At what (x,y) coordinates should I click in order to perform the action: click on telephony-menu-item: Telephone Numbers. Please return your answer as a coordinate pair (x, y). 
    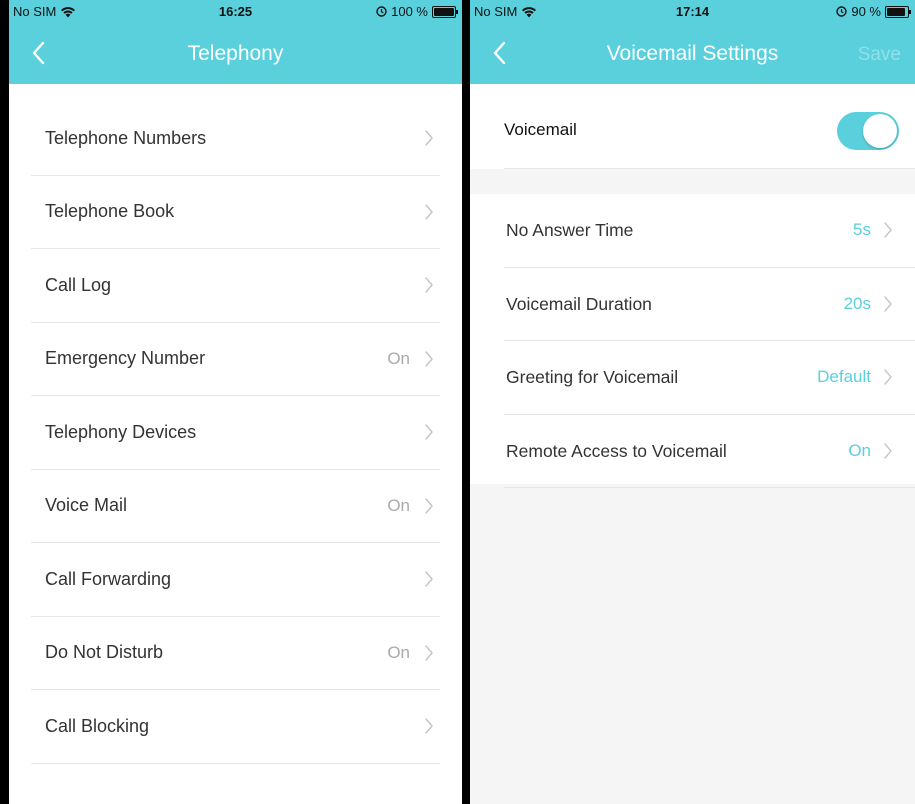
    Looking at the image, I should click on (235, 139).